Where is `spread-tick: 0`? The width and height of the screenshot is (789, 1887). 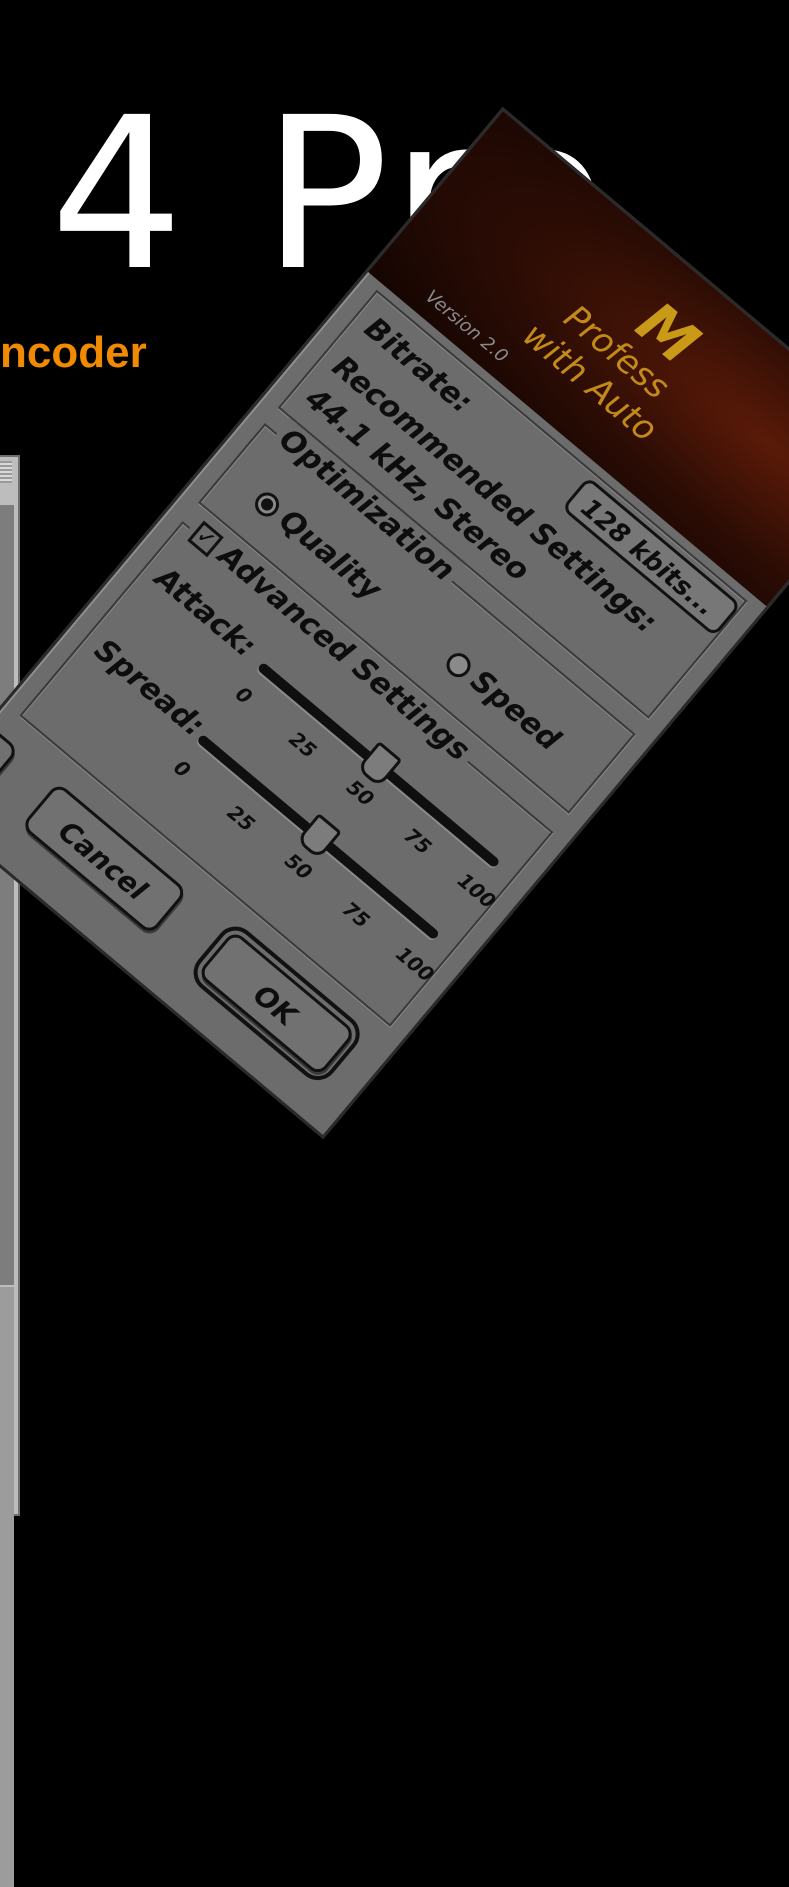 spread-tick: 0 is located at coordinates (182, 769).